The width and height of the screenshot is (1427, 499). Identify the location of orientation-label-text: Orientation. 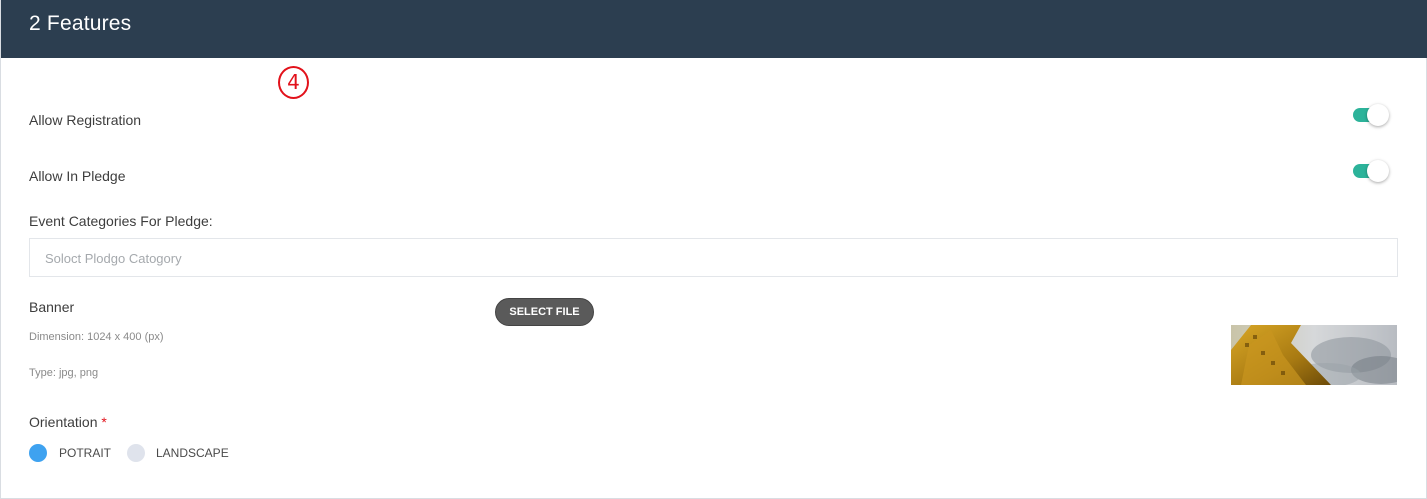
(63, 422).